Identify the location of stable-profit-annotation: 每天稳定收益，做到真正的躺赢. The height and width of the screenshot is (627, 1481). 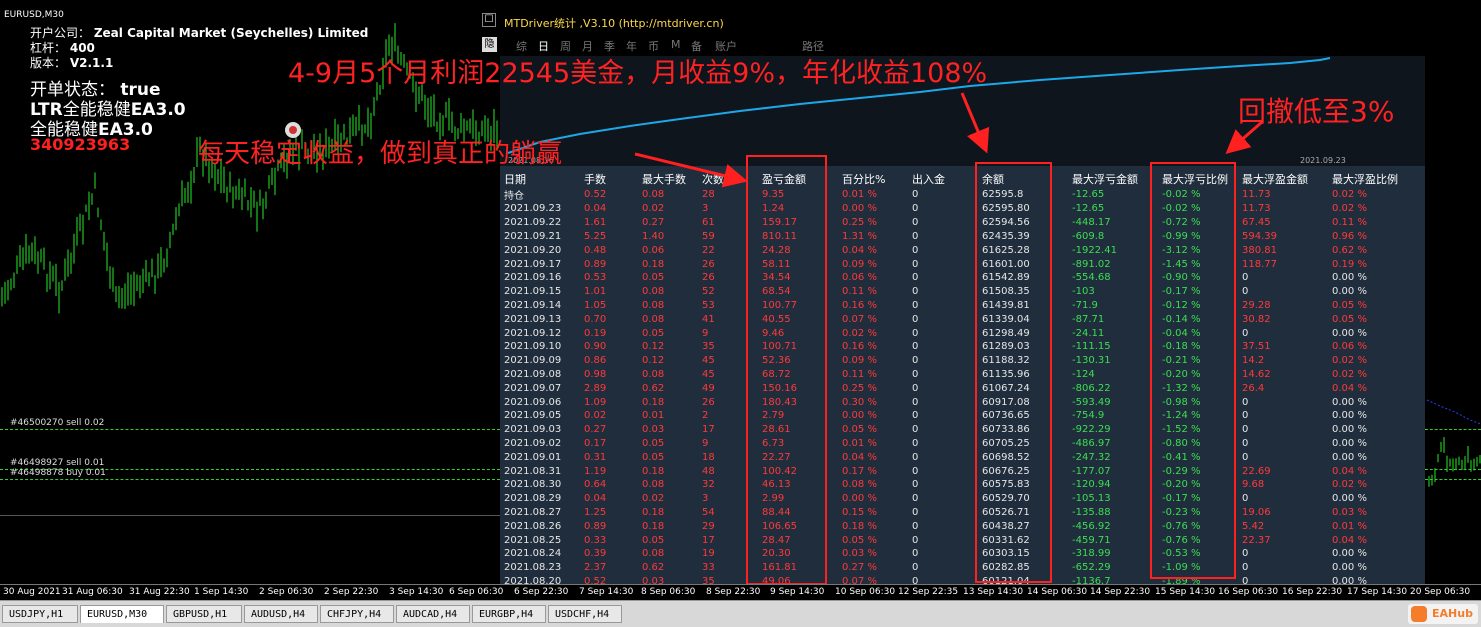
(380, 154).